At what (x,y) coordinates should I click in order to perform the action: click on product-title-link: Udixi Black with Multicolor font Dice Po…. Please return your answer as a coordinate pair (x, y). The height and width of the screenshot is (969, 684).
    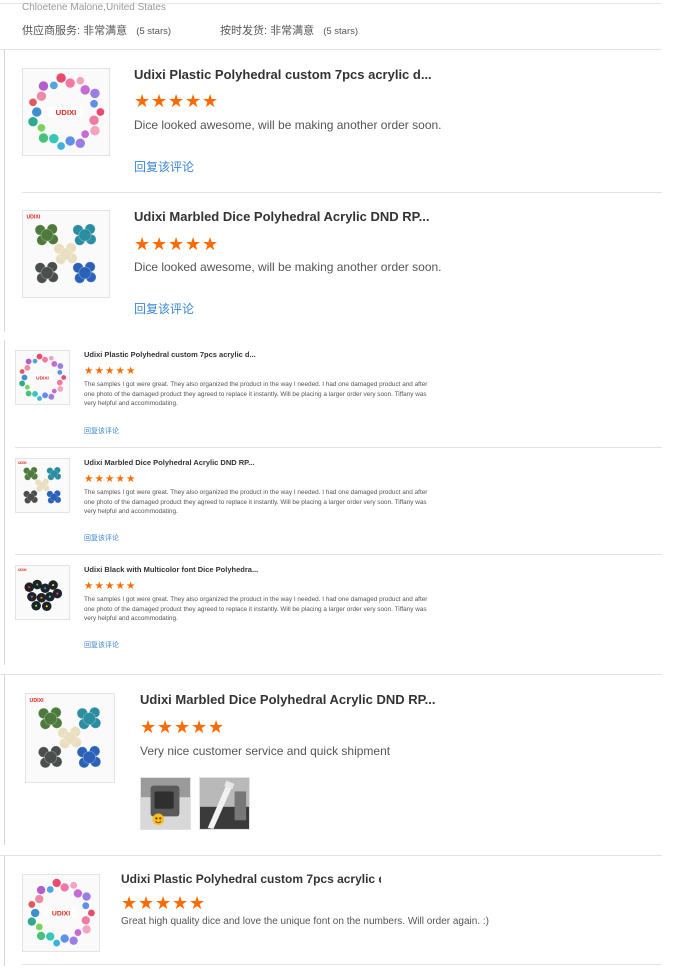
    Looking at the image, I should click on (179, 569).